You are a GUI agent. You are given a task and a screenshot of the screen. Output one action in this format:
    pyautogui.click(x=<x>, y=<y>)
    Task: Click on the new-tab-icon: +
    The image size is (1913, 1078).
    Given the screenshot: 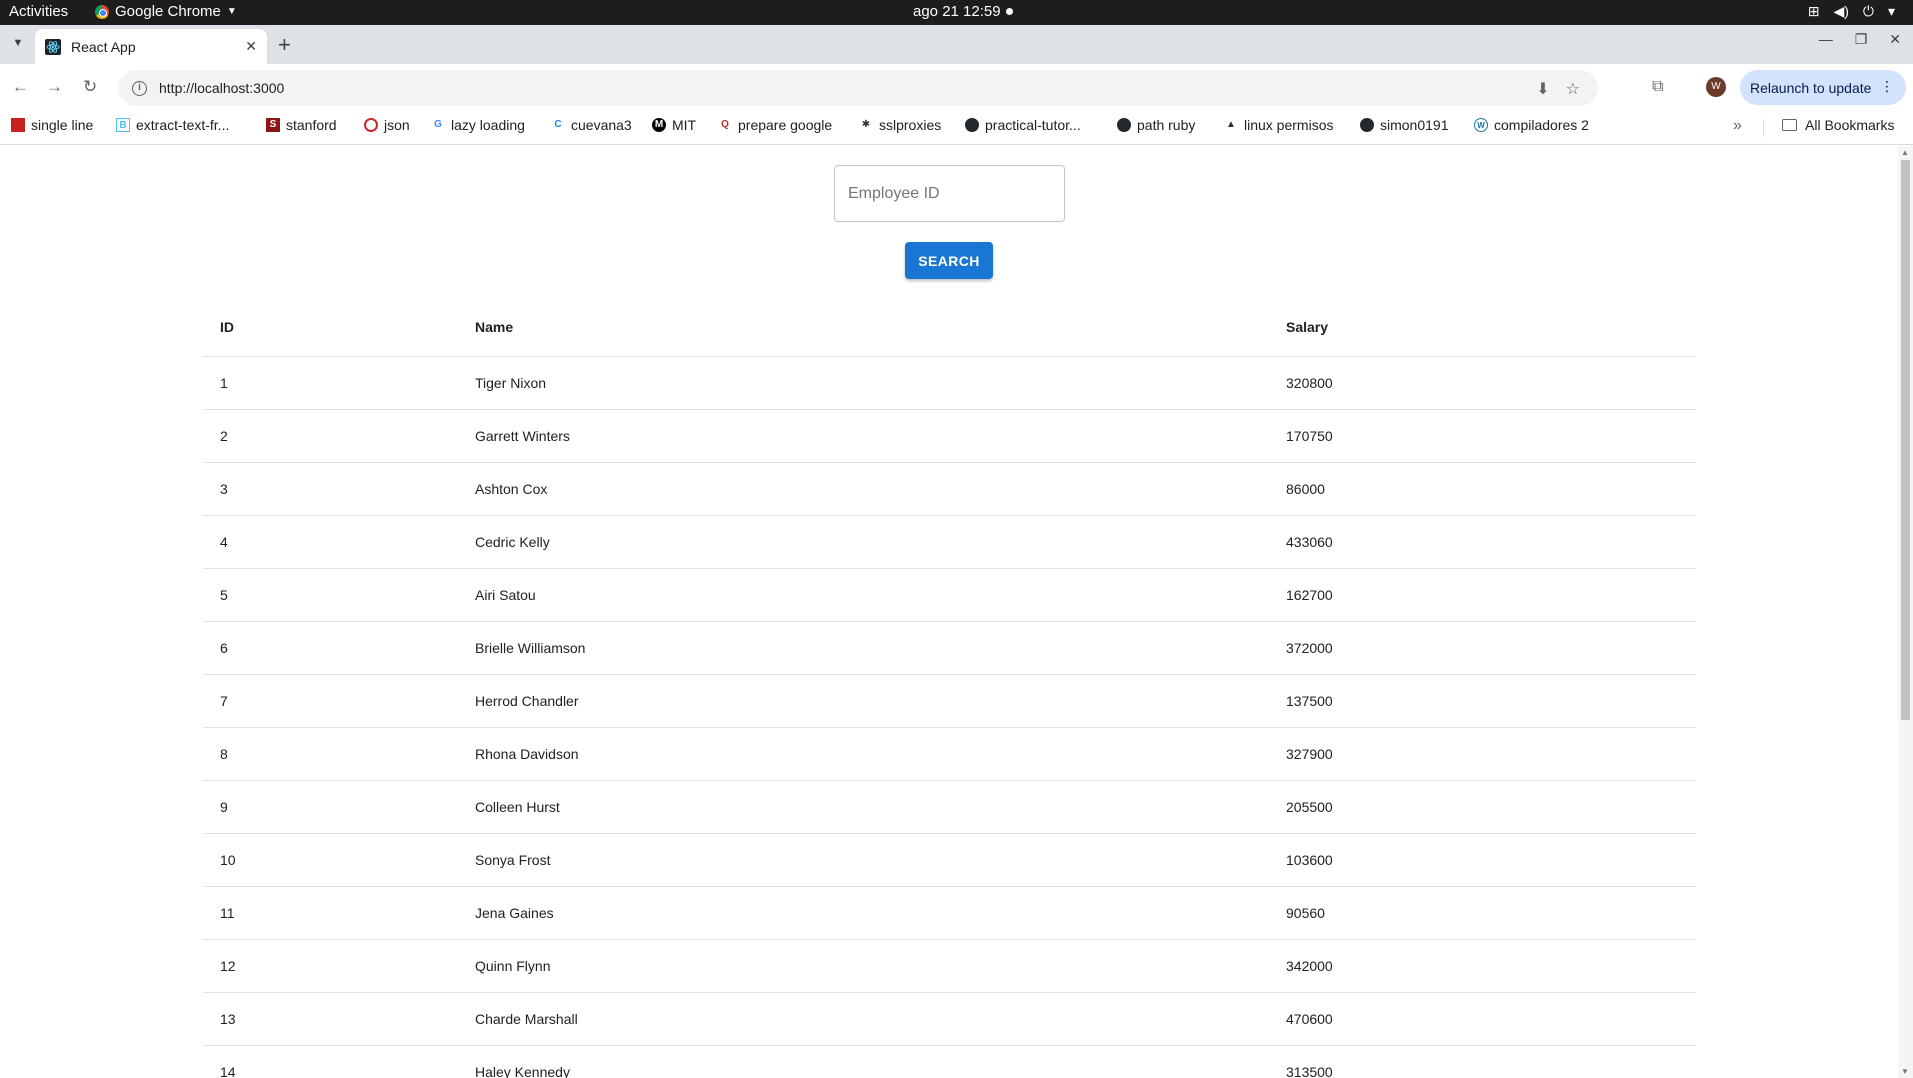 What is the action you would take?
    pyautogui.click(x=284, y=45)
    